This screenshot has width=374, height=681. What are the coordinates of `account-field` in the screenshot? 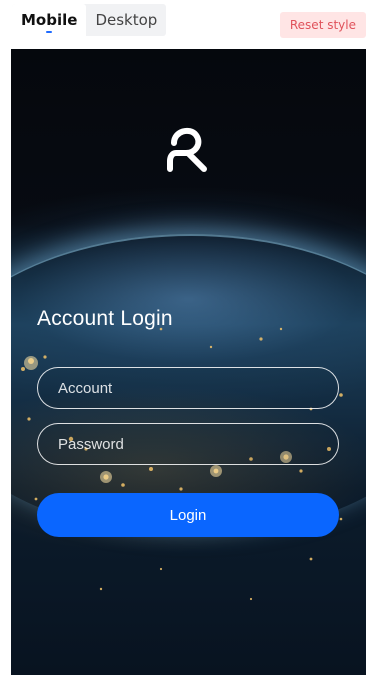 It's located at (188, 388).